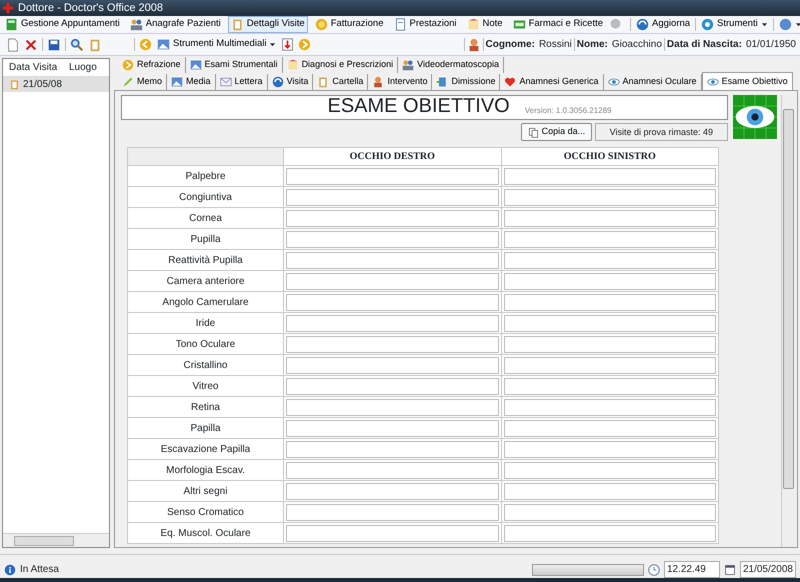  I want to click on multimedia-dropdown: Strumenti Multimediali, so click(217, 44).